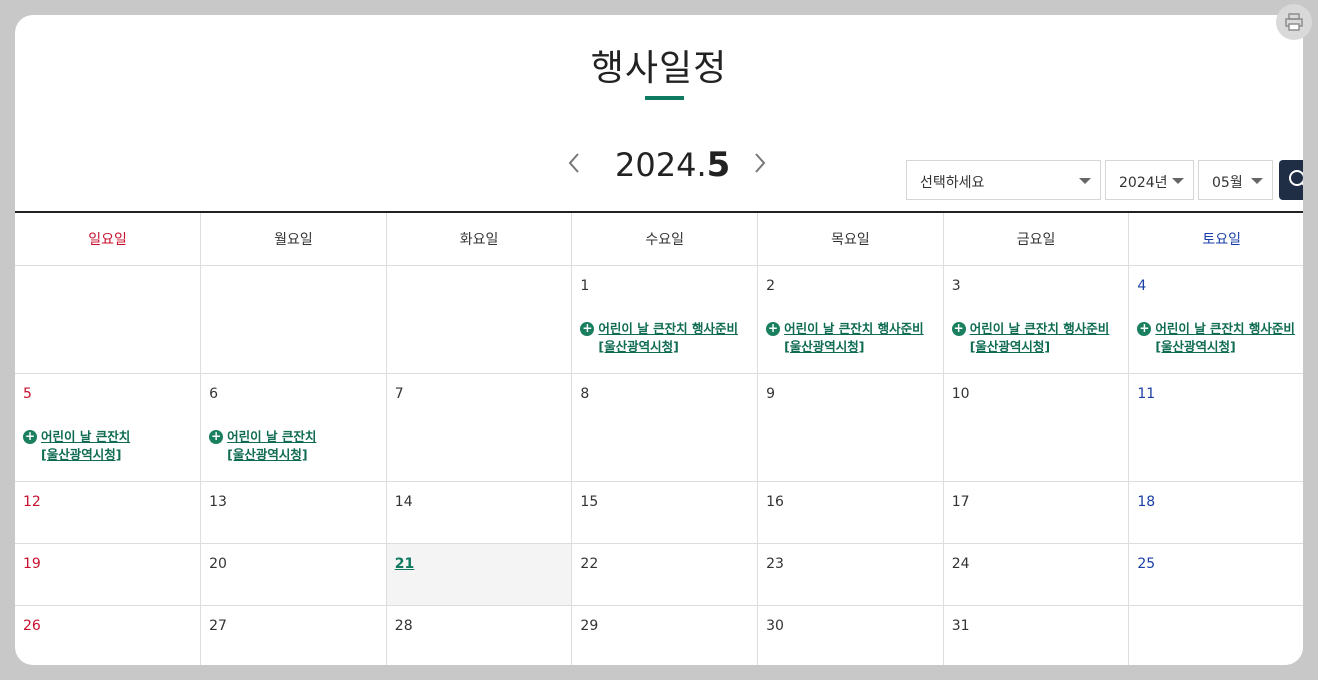 The image size is (1318, 680). I want to click on filter-bar: 선택하세요 2024년 05월, so click(1104, 180).